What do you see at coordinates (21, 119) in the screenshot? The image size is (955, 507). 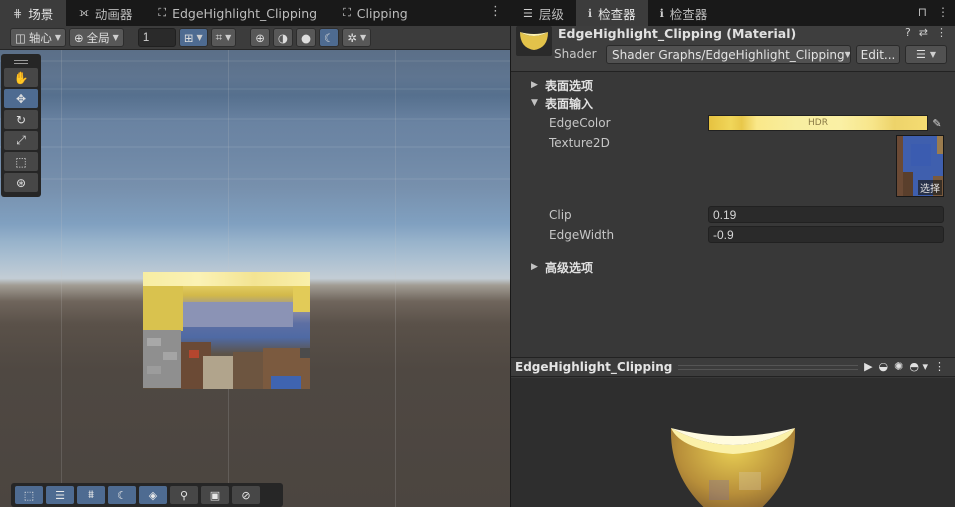 I see `rotate-tool-button: ↻` at bounding box center [21, 119].